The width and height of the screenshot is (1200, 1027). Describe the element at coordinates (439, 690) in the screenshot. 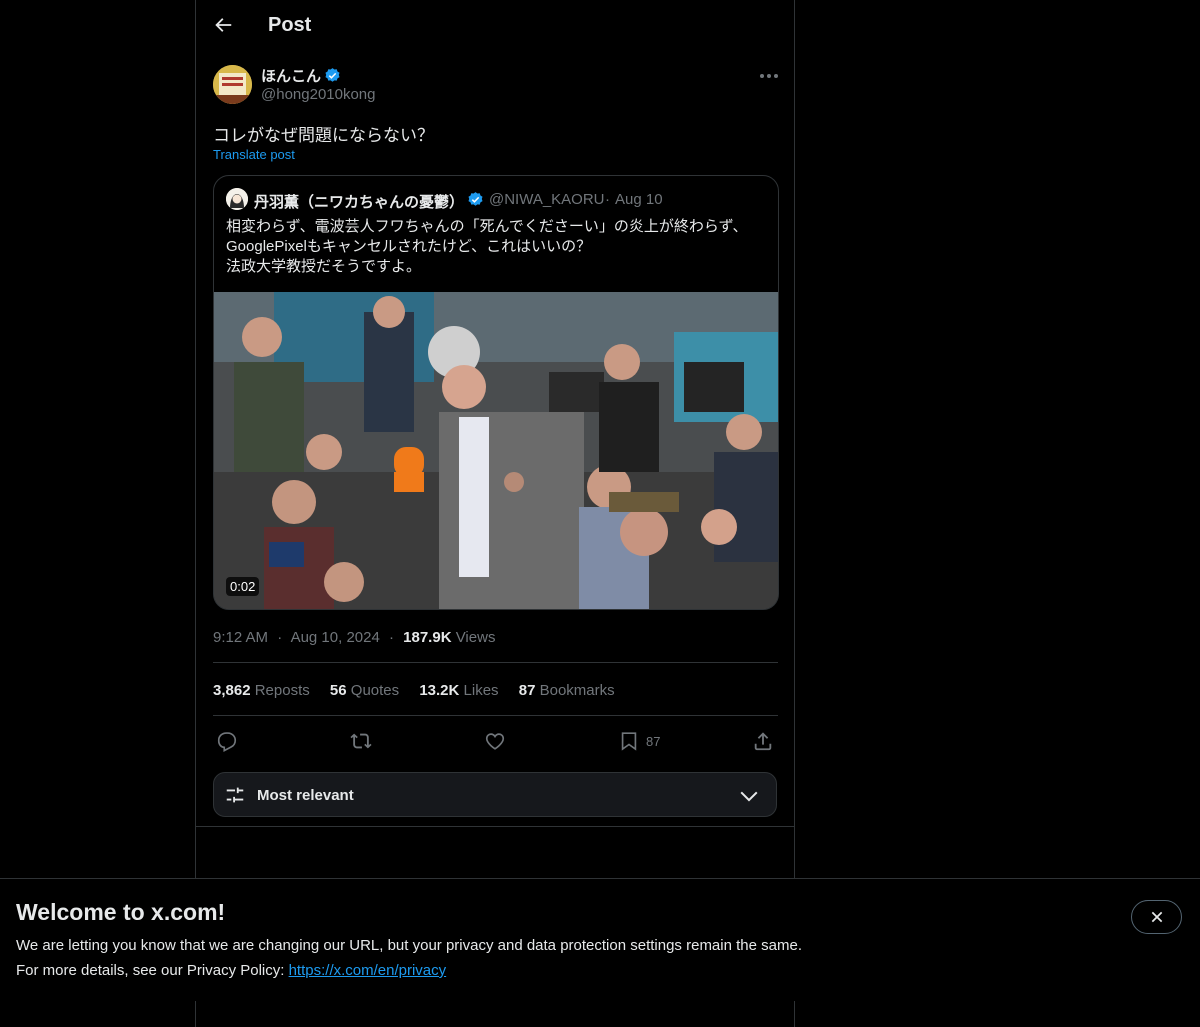

I see `likes-count: 13.2K` at that location.